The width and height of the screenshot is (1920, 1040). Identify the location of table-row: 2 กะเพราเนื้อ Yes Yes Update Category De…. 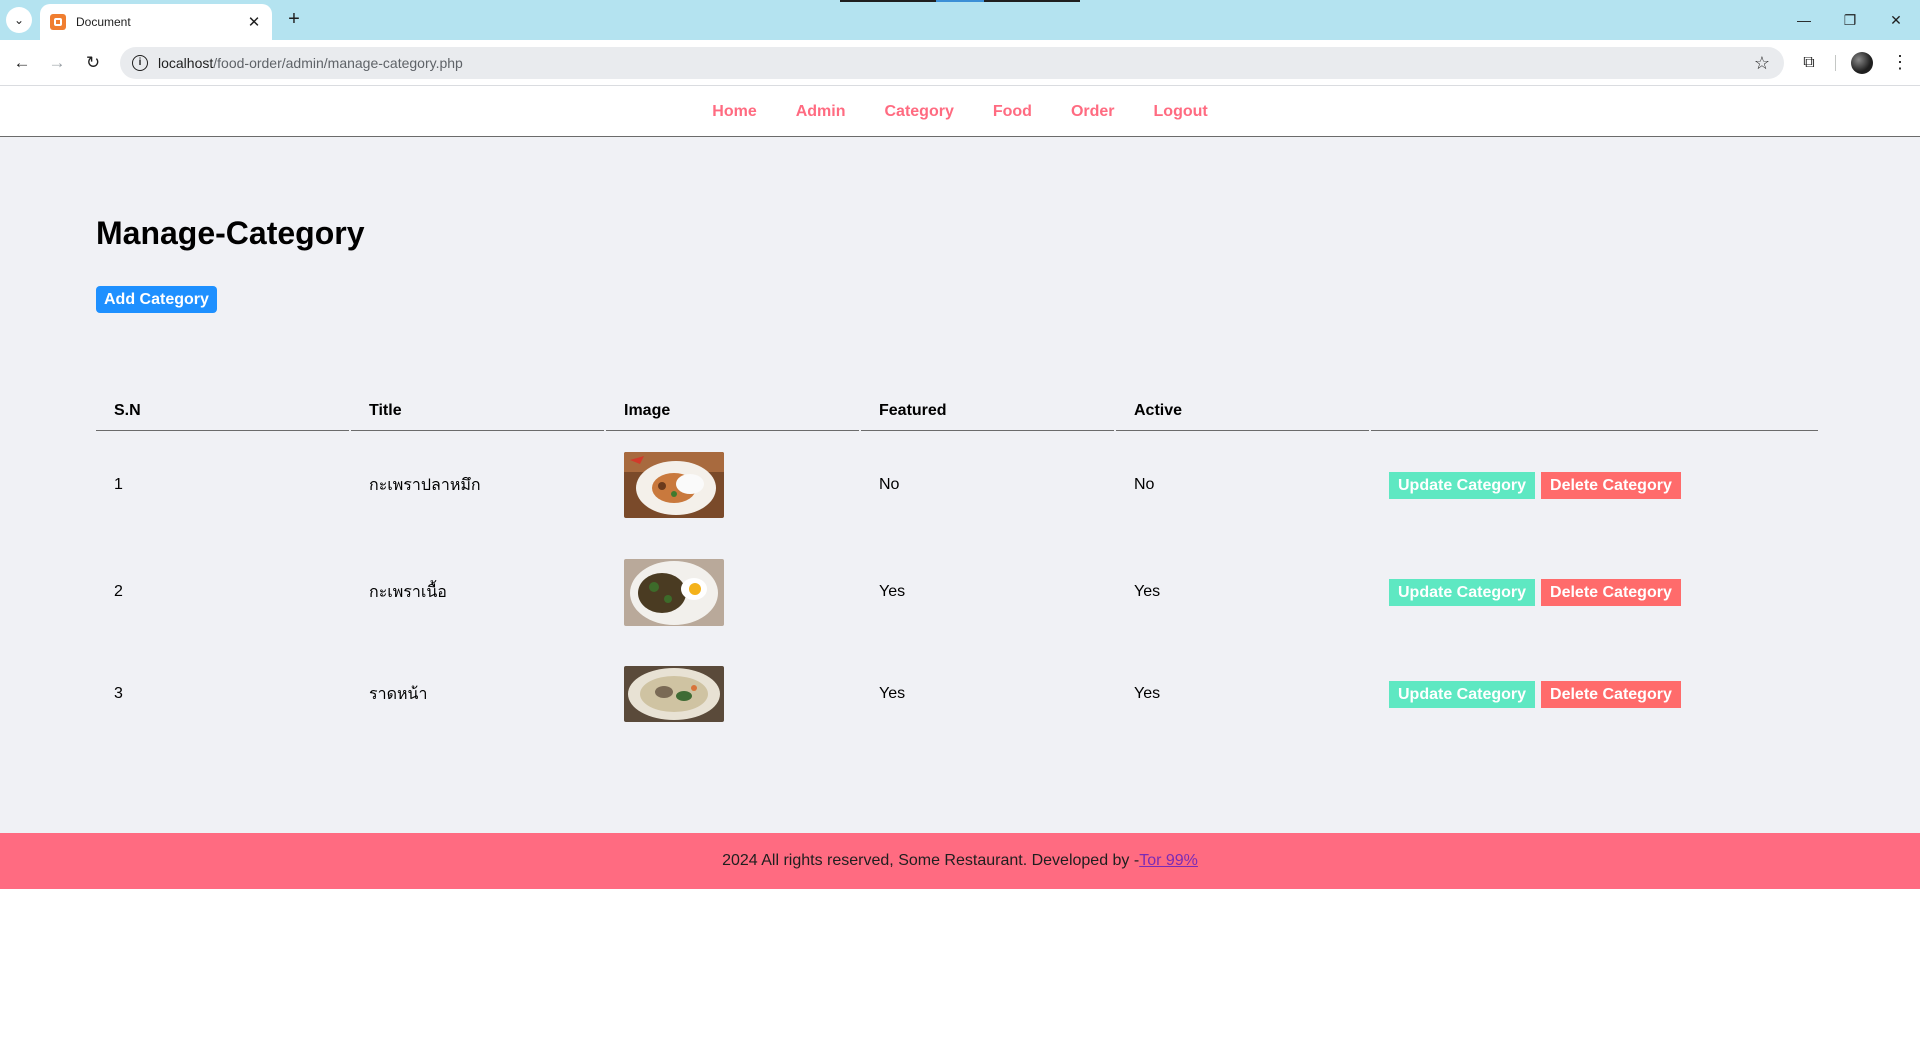
(957, 592).